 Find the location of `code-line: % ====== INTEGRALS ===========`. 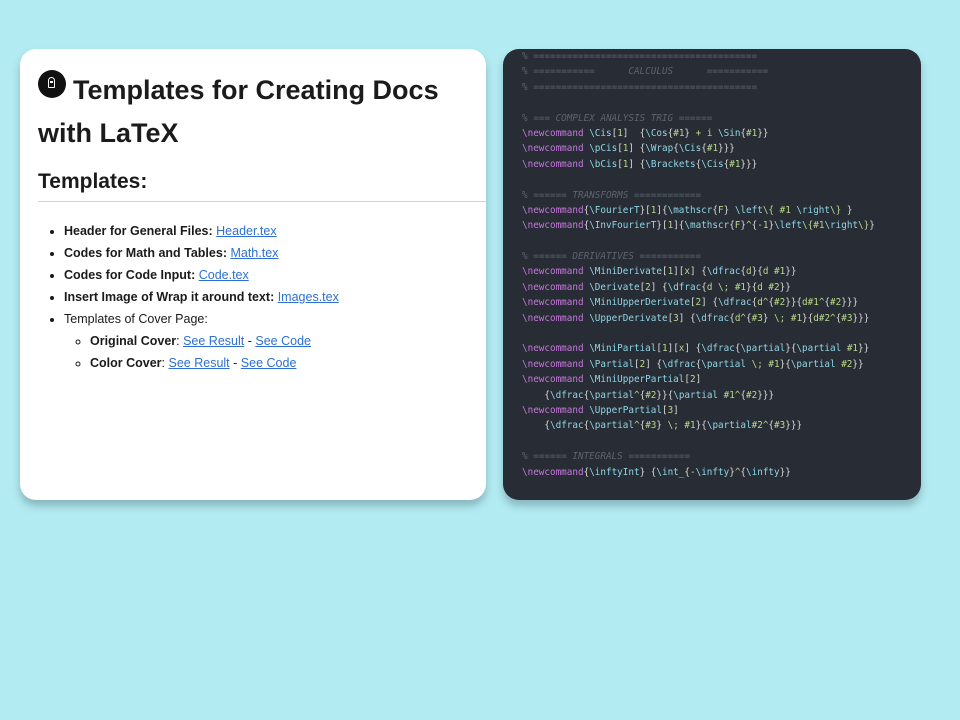

code-line: % ====== INTEGRALS =========== is located at coordinates (606, 457).